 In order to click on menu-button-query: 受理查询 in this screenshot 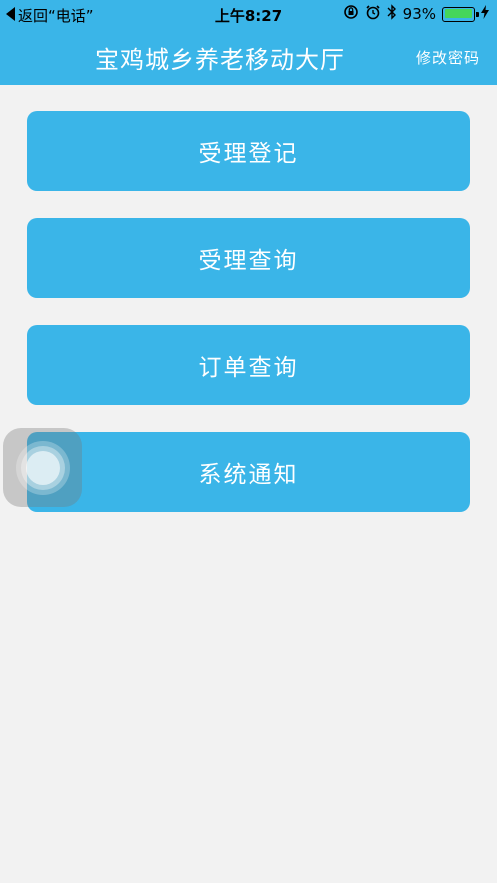, I will do `click(248, 258)`.